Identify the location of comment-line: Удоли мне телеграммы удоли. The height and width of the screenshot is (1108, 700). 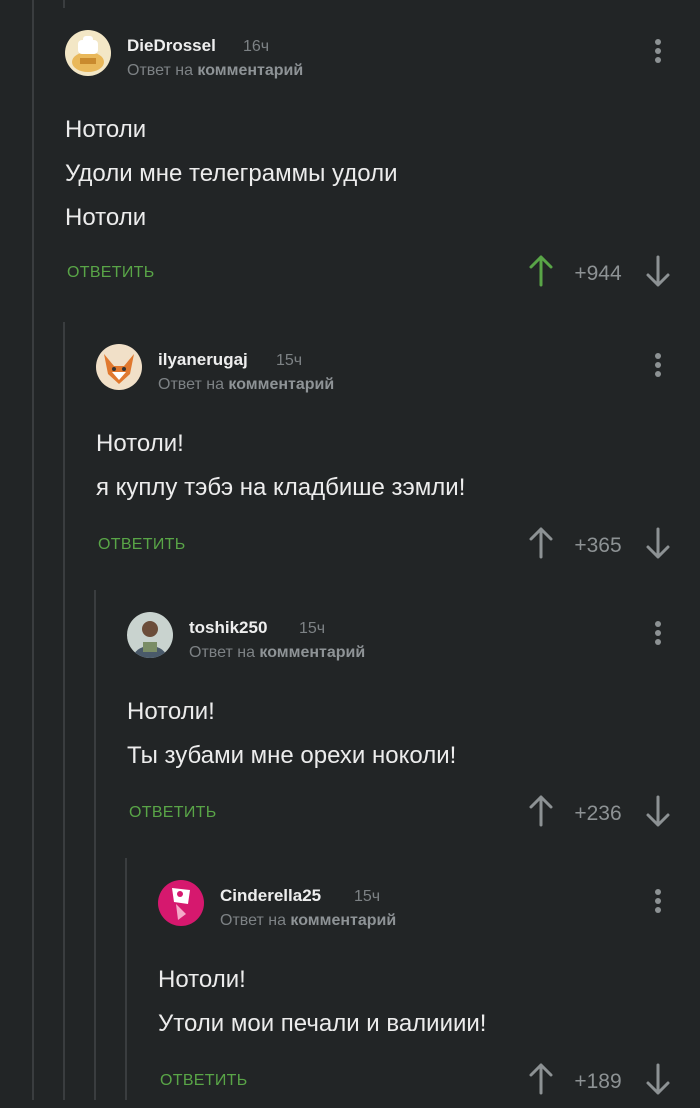
(231, 173).